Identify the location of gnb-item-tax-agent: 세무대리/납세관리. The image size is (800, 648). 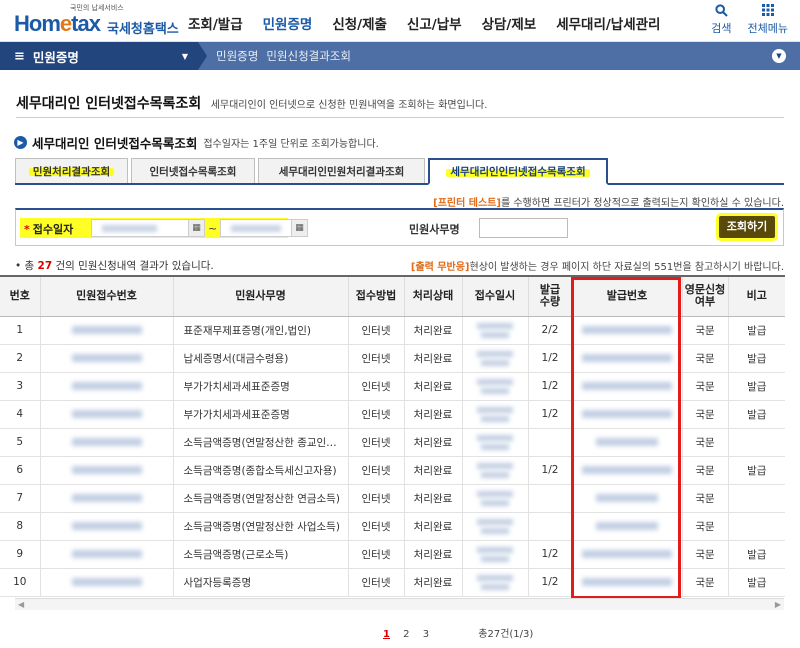
(608, 23).